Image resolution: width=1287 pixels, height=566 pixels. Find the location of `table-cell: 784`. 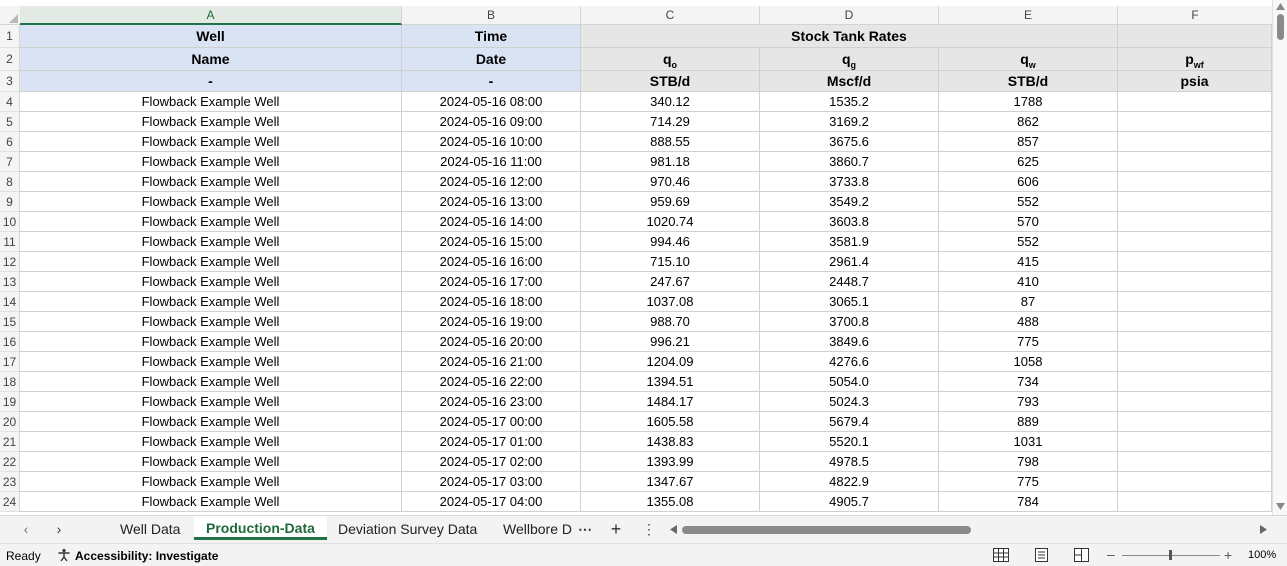

table-cell: 784 is located at coordinates (1028, 502).